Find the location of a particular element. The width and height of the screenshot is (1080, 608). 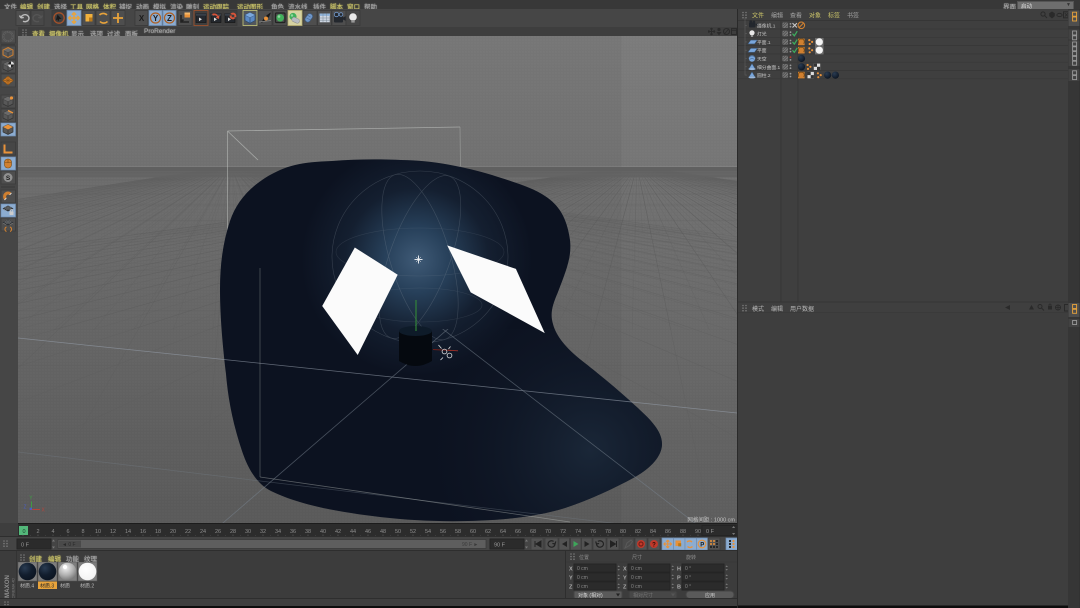

svg-text: 52 is located at coordinates (413, 532).